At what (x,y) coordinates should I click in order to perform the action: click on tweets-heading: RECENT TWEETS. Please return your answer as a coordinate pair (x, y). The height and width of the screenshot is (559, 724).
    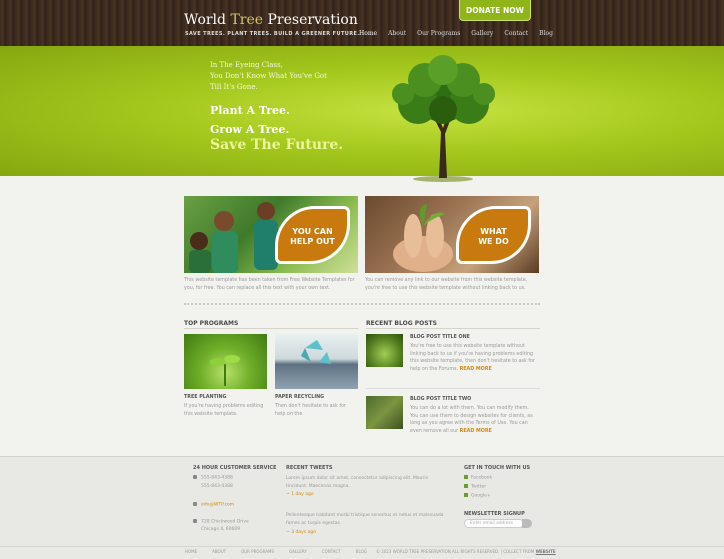
    Looking at the image, I should click on (309, 468).